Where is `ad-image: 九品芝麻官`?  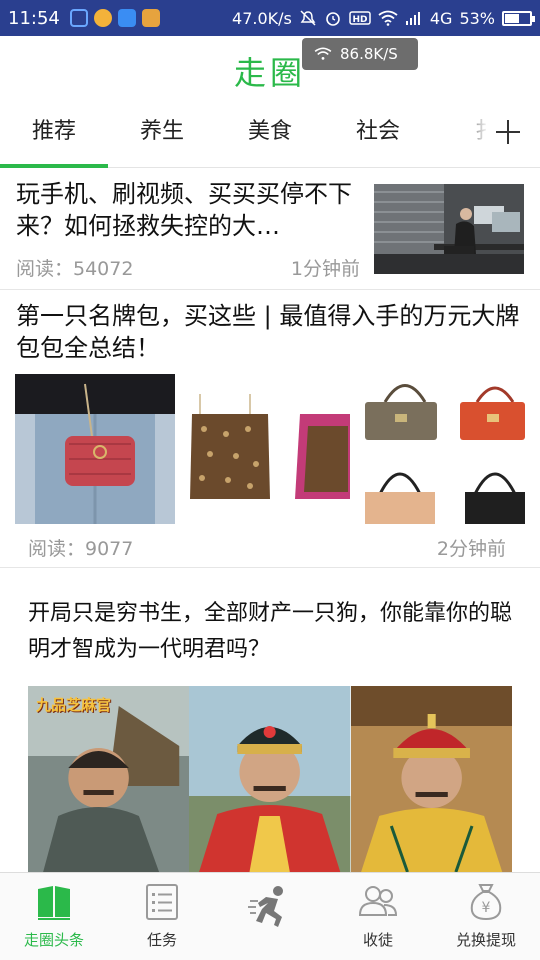
ad-image: 九品芝麻官 is located at coordinates (109, 779).